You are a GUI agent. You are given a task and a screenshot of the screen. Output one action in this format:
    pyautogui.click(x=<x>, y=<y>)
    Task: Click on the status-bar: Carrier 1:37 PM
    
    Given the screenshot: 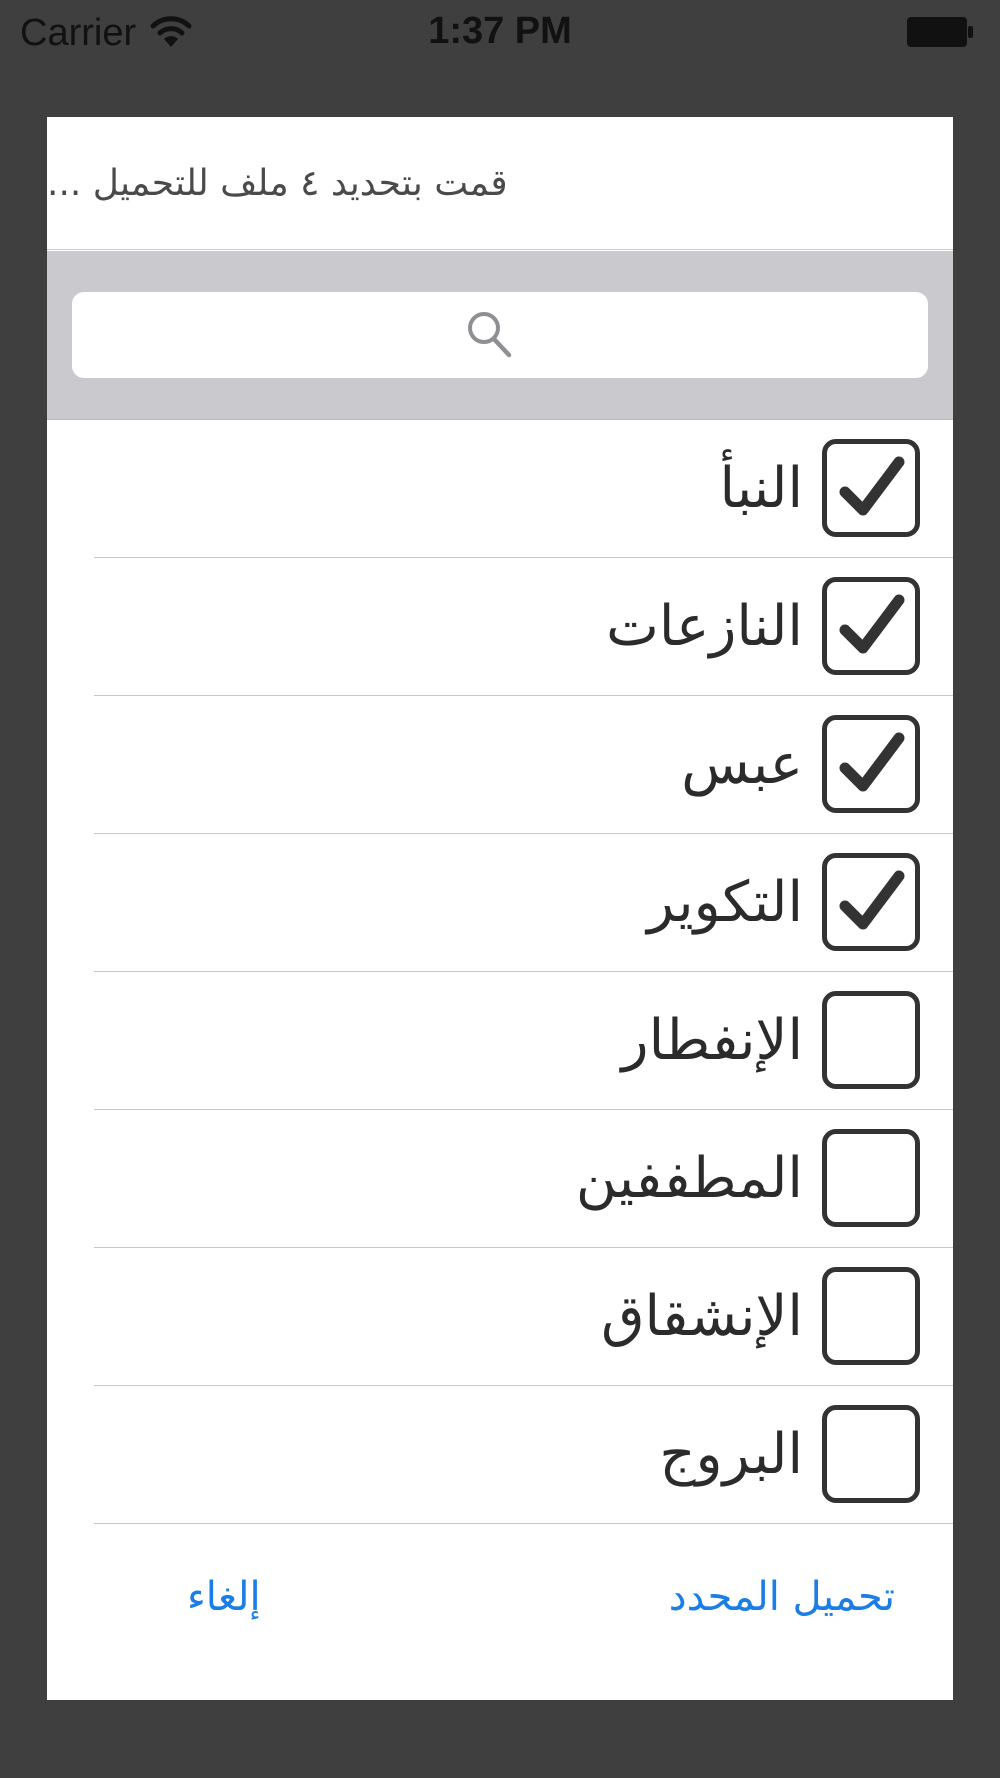 What is the action you would take?
    pyautogui.click(x=500, y=34)
    